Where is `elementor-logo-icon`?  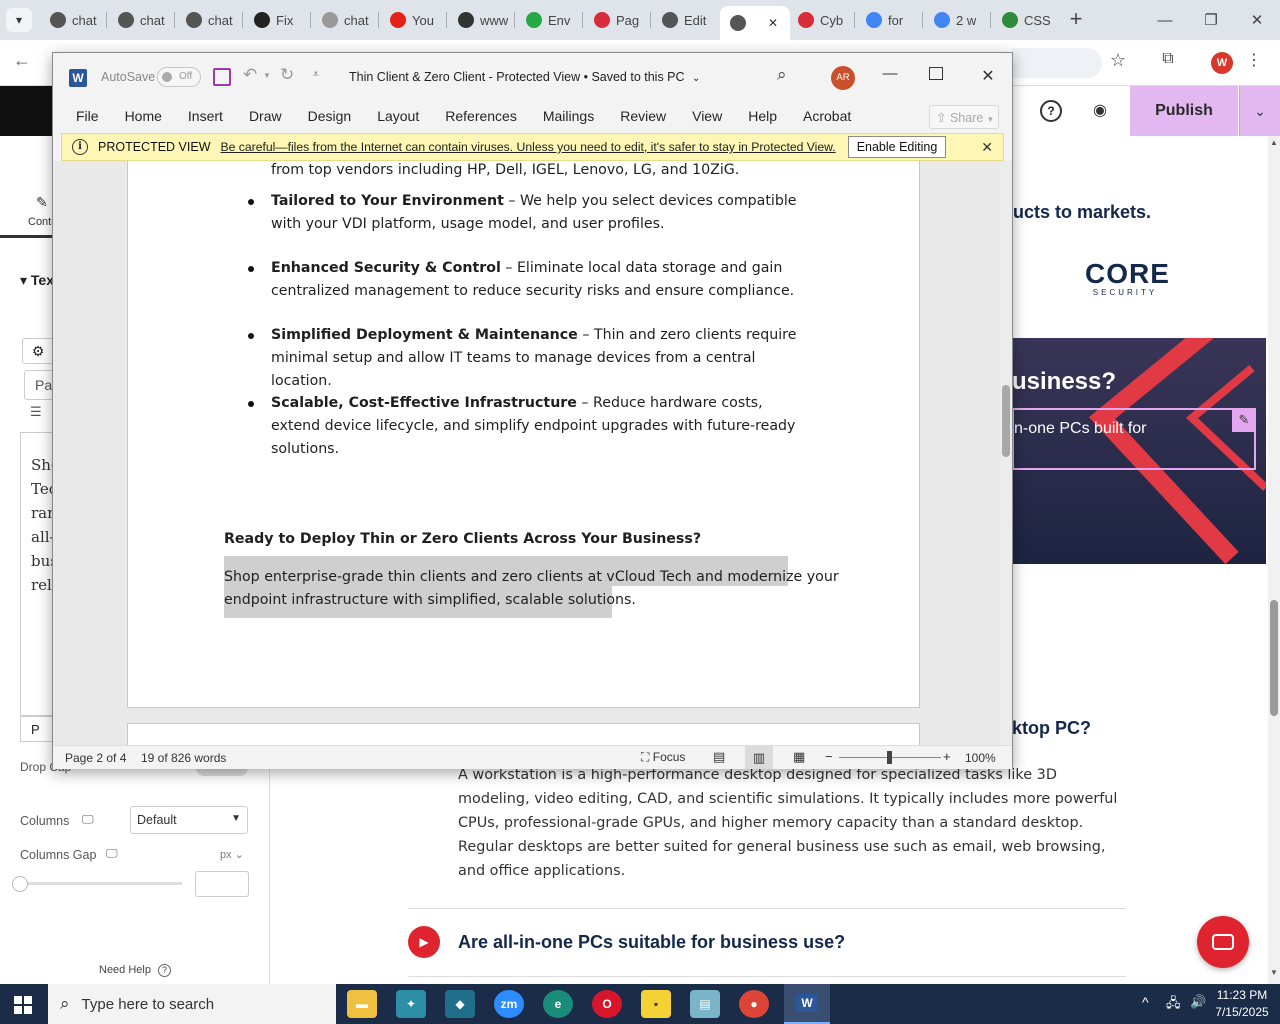 elementor-logo-icon is located at coordinates (26, 111).